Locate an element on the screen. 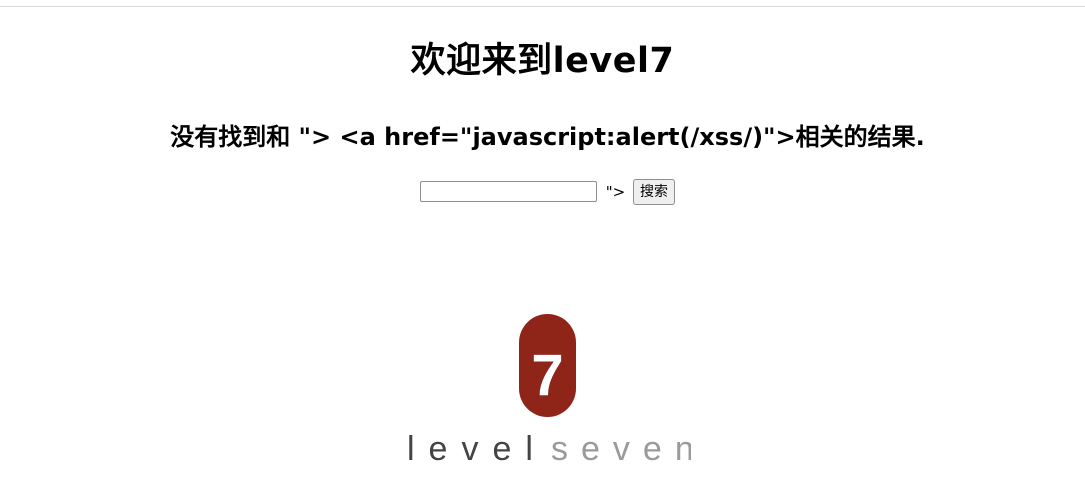 The width and height of the screenshot is (1085, 504). logo-word-level: level is located at coordinates (477, 447).